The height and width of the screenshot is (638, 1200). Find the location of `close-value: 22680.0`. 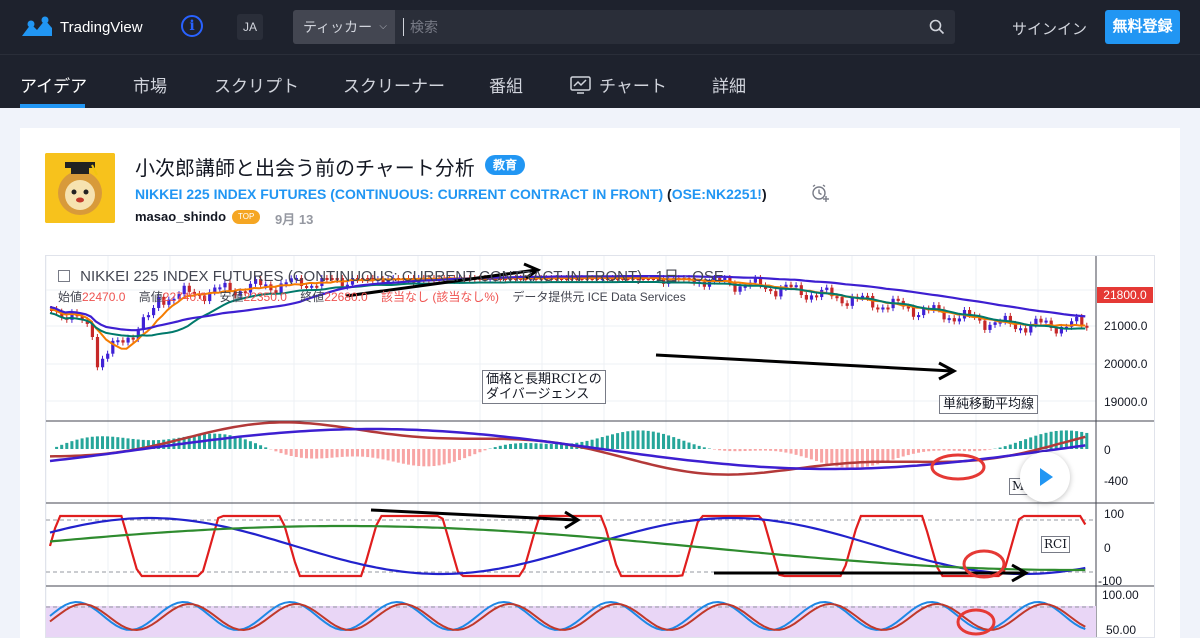

close-value: 22680.0 is located at coordinates (345, 297).